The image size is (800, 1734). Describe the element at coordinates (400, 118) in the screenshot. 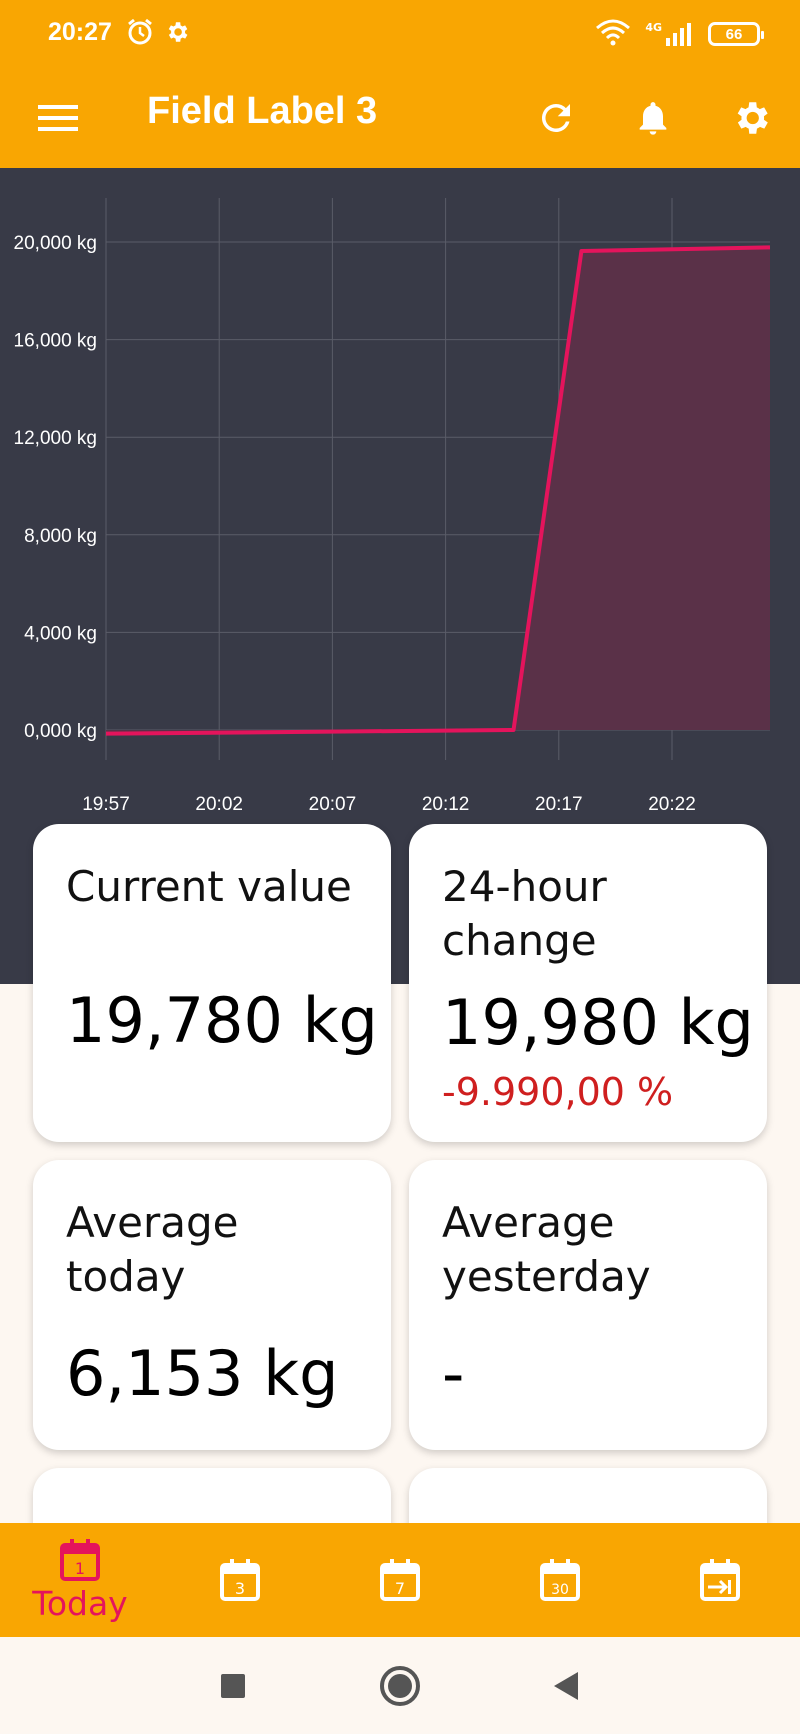

I see `app-bar: Field Label 3` at that location.